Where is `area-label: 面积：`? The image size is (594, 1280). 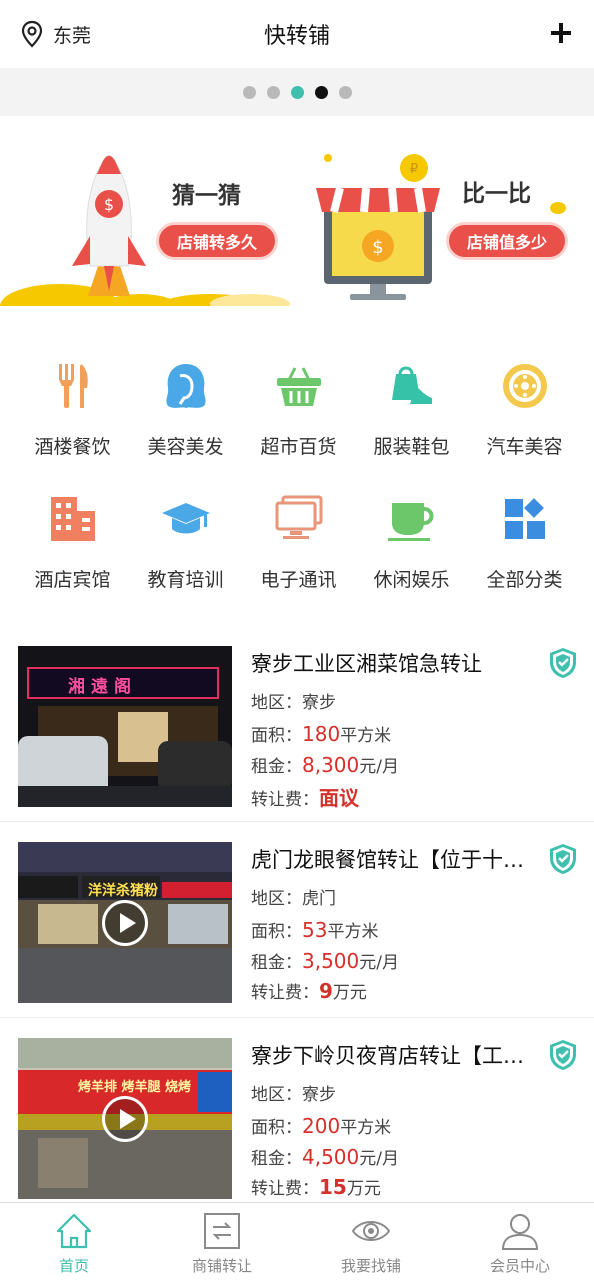 area-label: 面积： is located at coordinates (276, 736).